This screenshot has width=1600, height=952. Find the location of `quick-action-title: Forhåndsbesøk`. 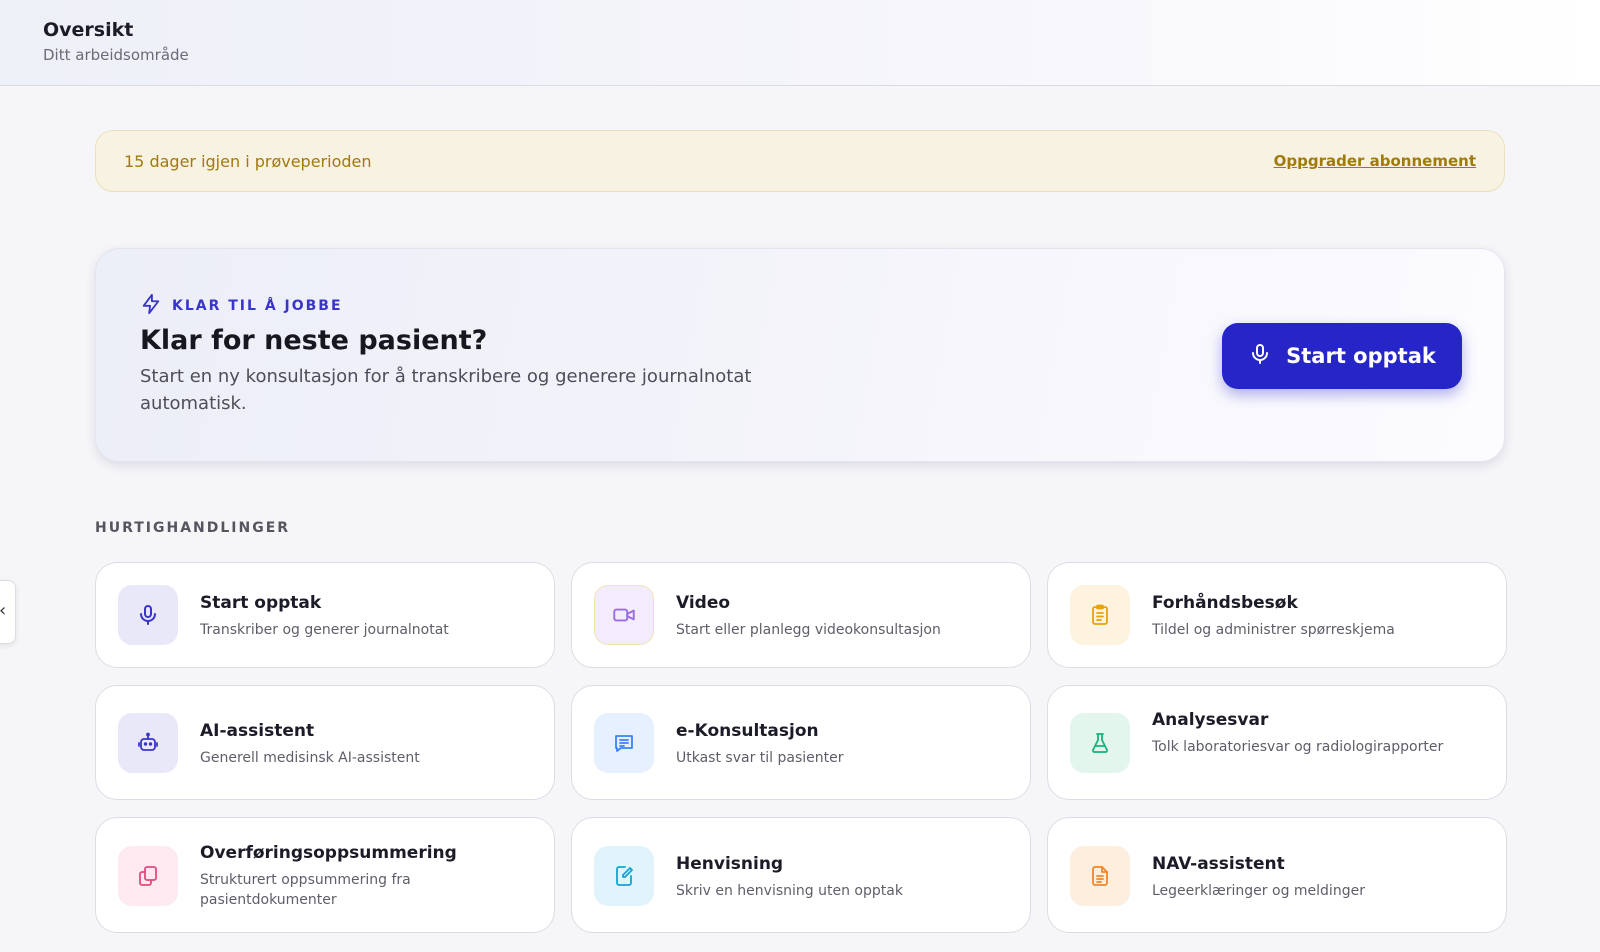

quick-action-title: Forhåndsbesøk is located at coordinates (1225, 603).